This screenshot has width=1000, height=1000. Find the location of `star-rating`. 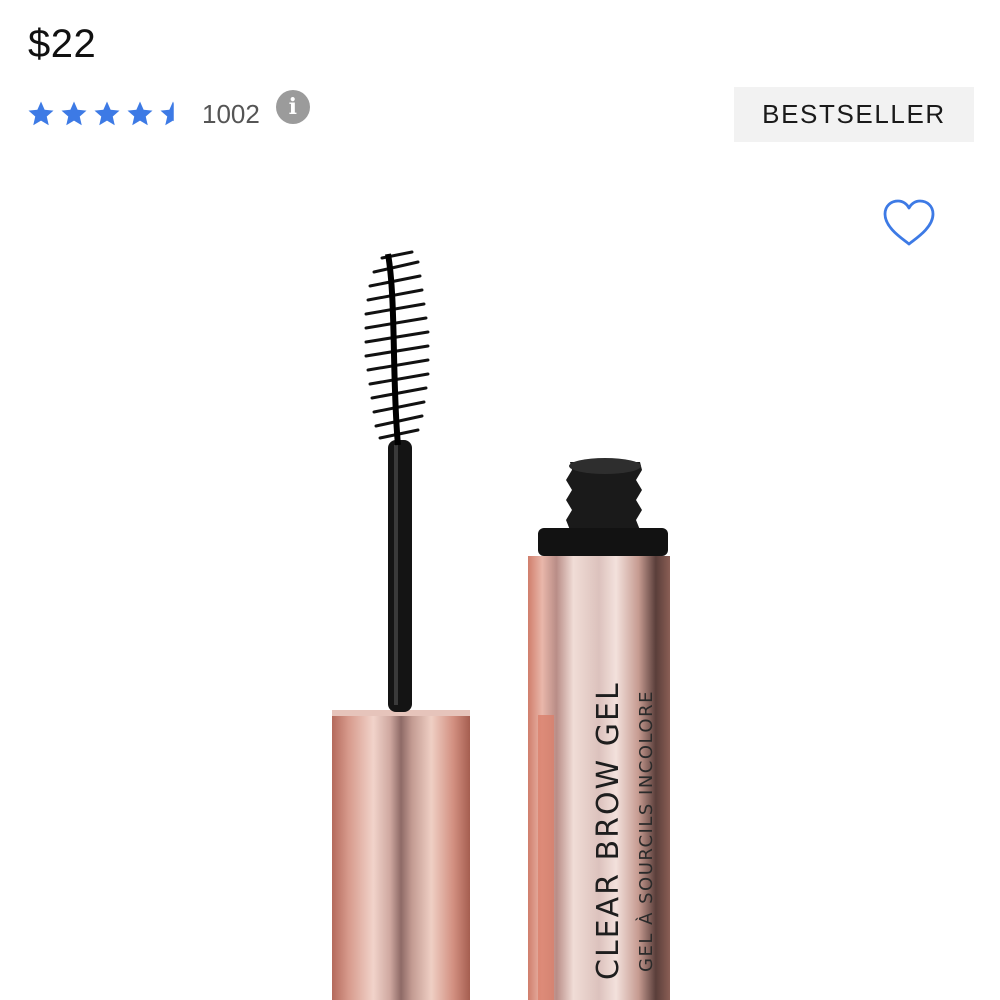

star-rating is located at coordinates (107, 114).